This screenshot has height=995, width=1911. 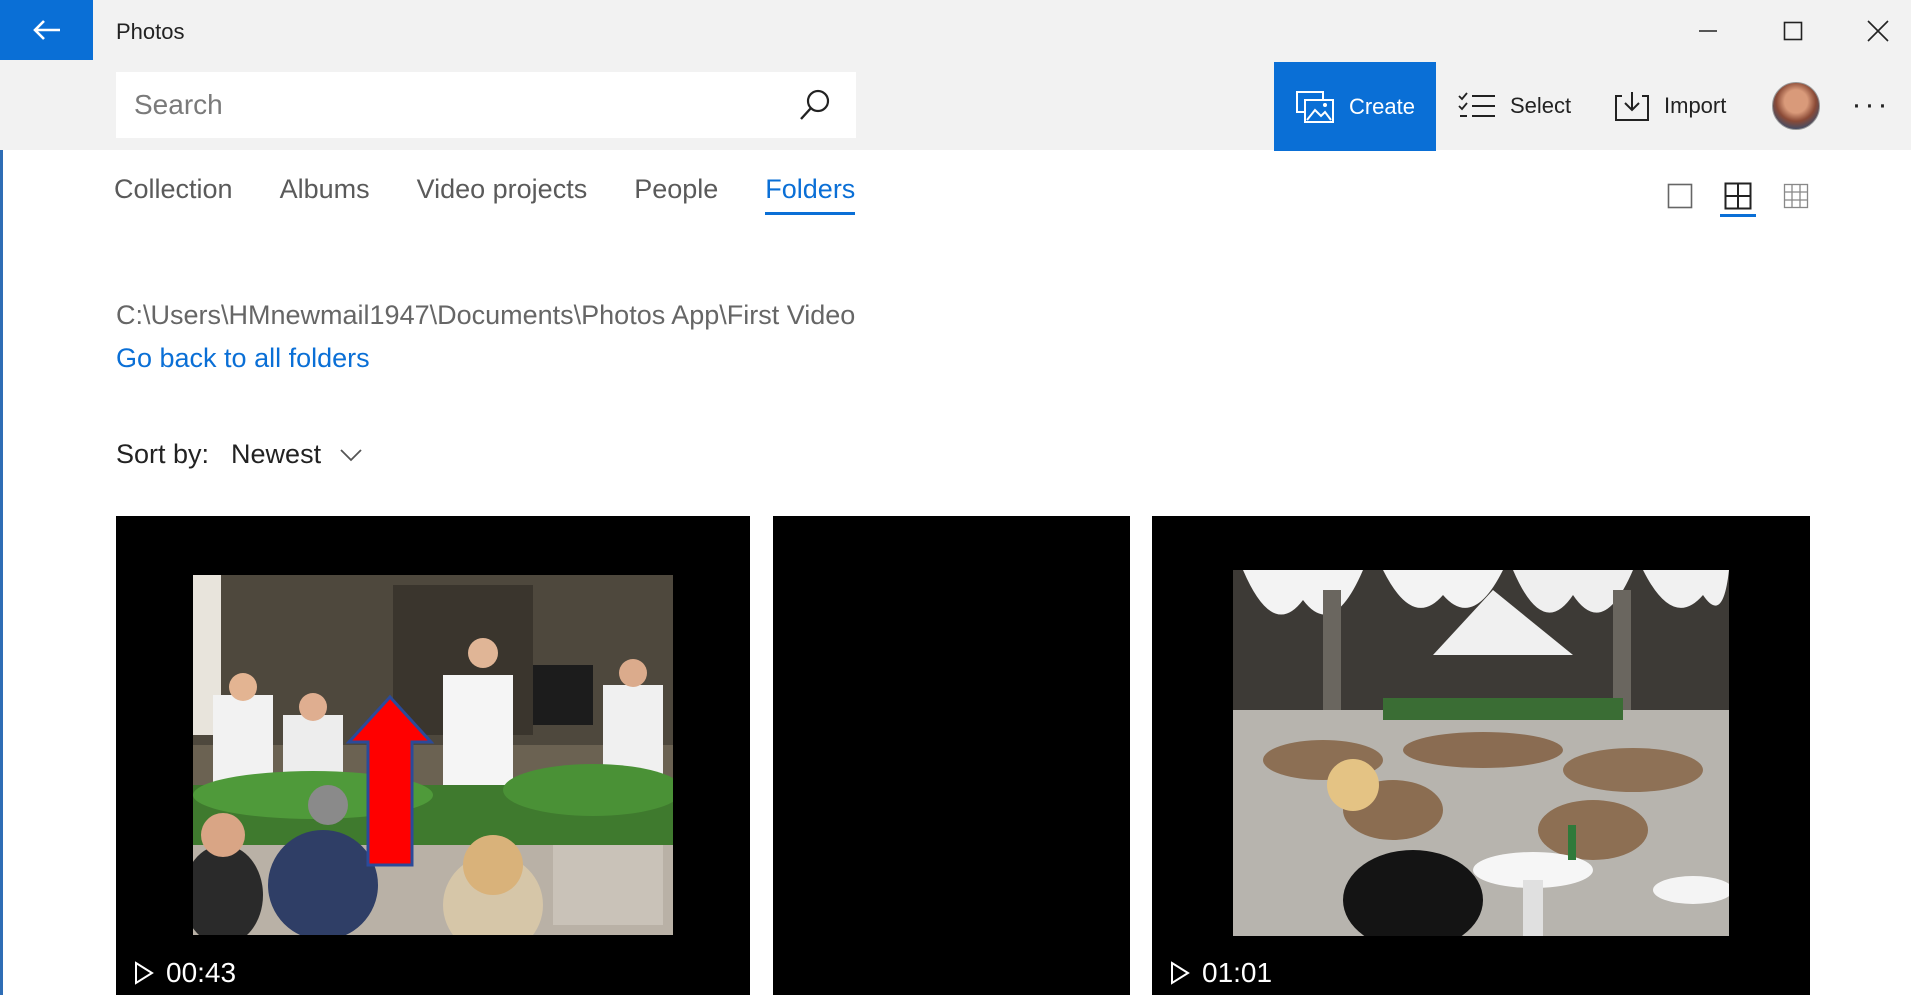 I want to click on view-small-button, so click(x=1796, y=196).